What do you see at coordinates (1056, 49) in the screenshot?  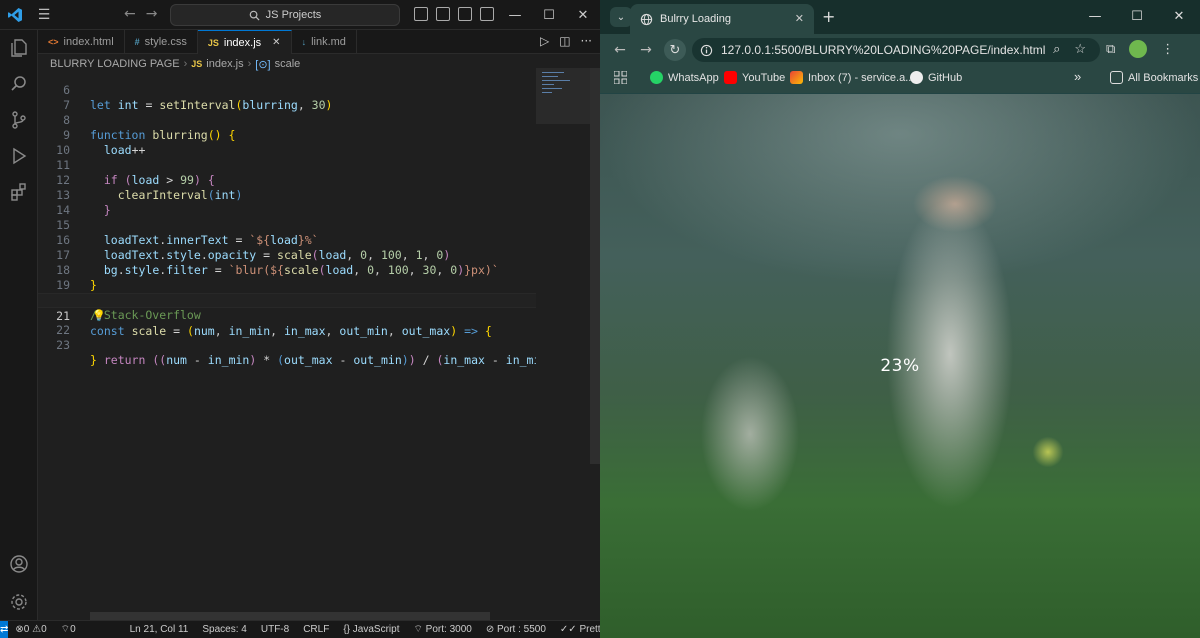 I see `zoom-icon: ⌕` at bounding box center [1056, 49].